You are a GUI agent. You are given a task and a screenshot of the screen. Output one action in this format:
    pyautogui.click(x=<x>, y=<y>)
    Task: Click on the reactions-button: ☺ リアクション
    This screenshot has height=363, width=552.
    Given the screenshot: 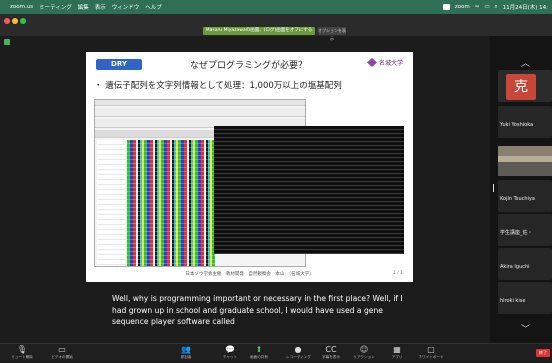 What is the action you would take?
    pyautogui.click(x=364, y=354)
    